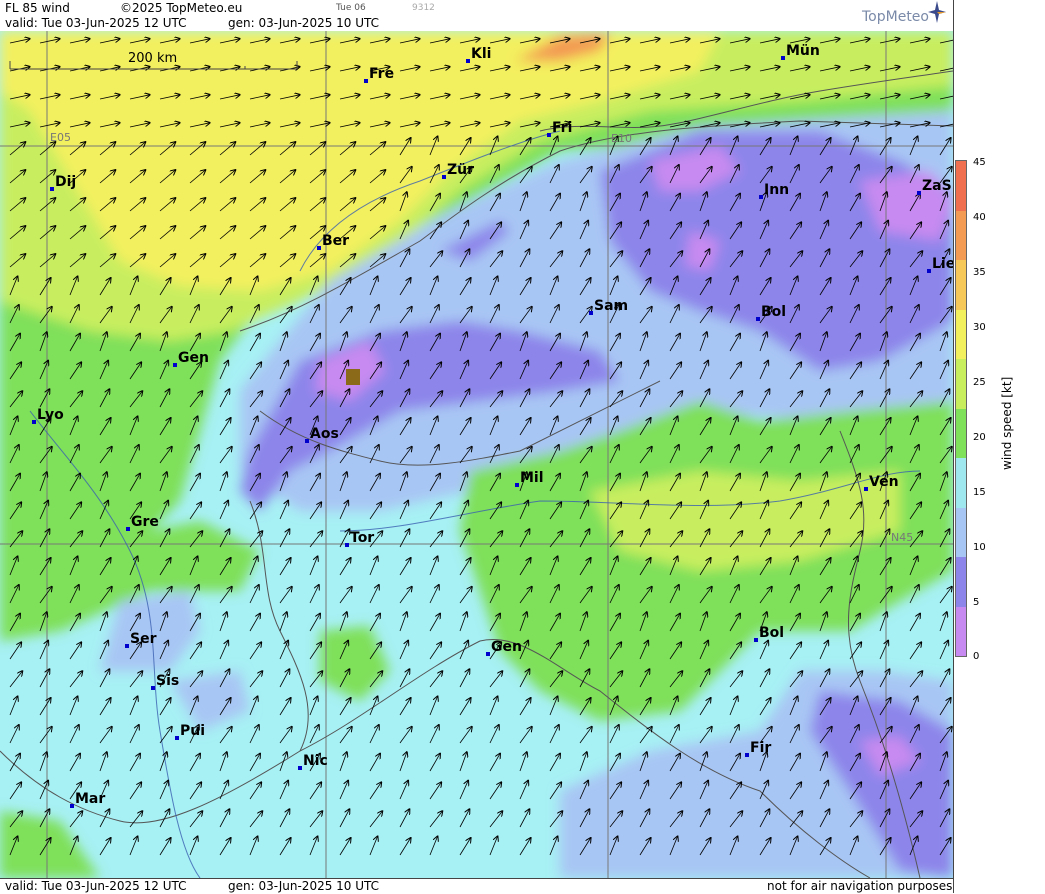  Describe the element at coordinates (481, 54) in the screenshot. I see `city-label: Kli` at that location.